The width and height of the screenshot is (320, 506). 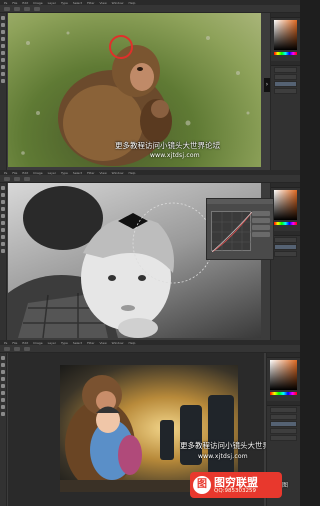 What do you see at coordinates (261, 227) in the screenshot?
I see `auto-button` at bounding box center [261, 227].